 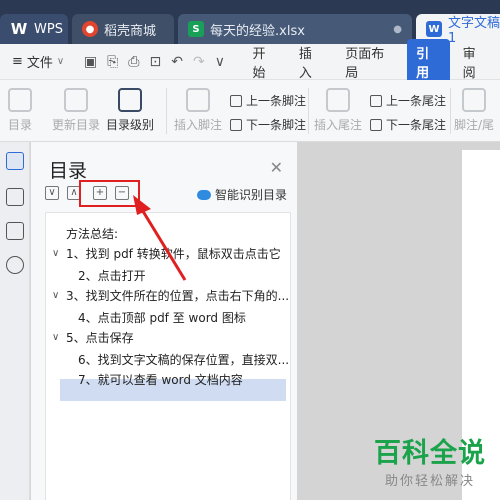 I want to click on hamburger-icon: ≡, so click(x=17, y=61).